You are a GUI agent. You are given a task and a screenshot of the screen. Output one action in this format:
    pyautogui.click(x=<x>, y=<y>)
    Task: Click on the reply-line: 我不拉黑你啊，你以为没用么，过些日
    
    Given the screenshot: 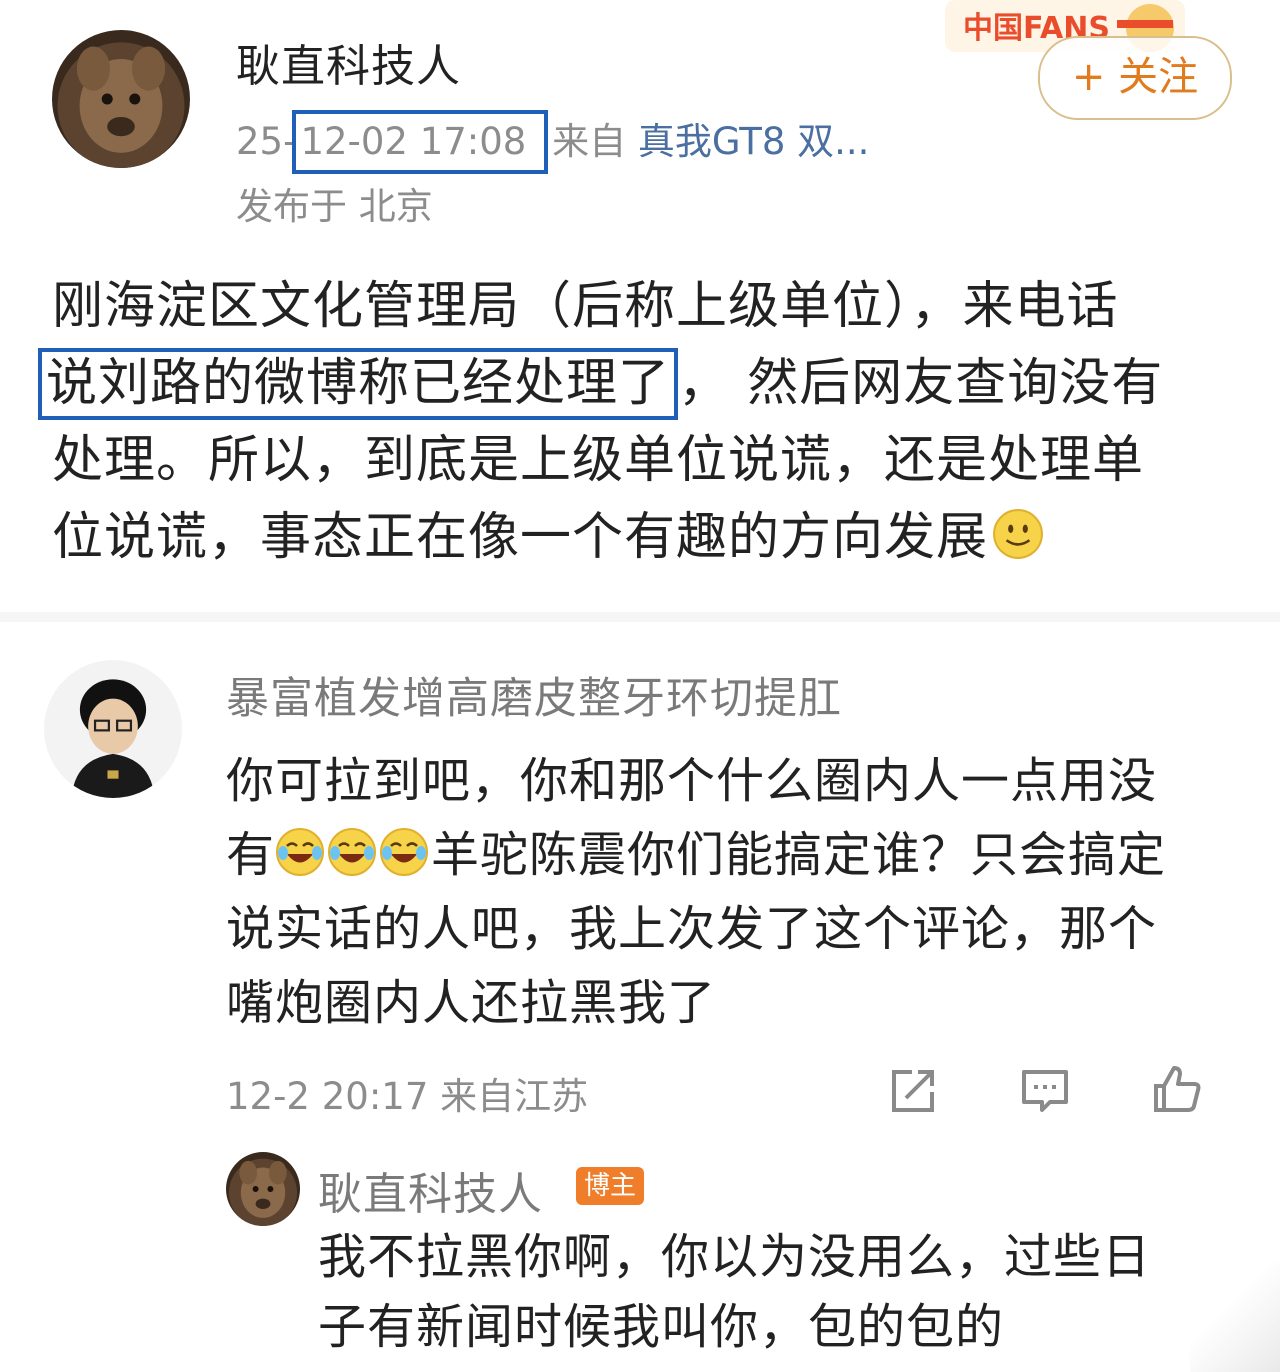 What is the action you would take?
    pyautogui.click(x=735, y=1257)
    